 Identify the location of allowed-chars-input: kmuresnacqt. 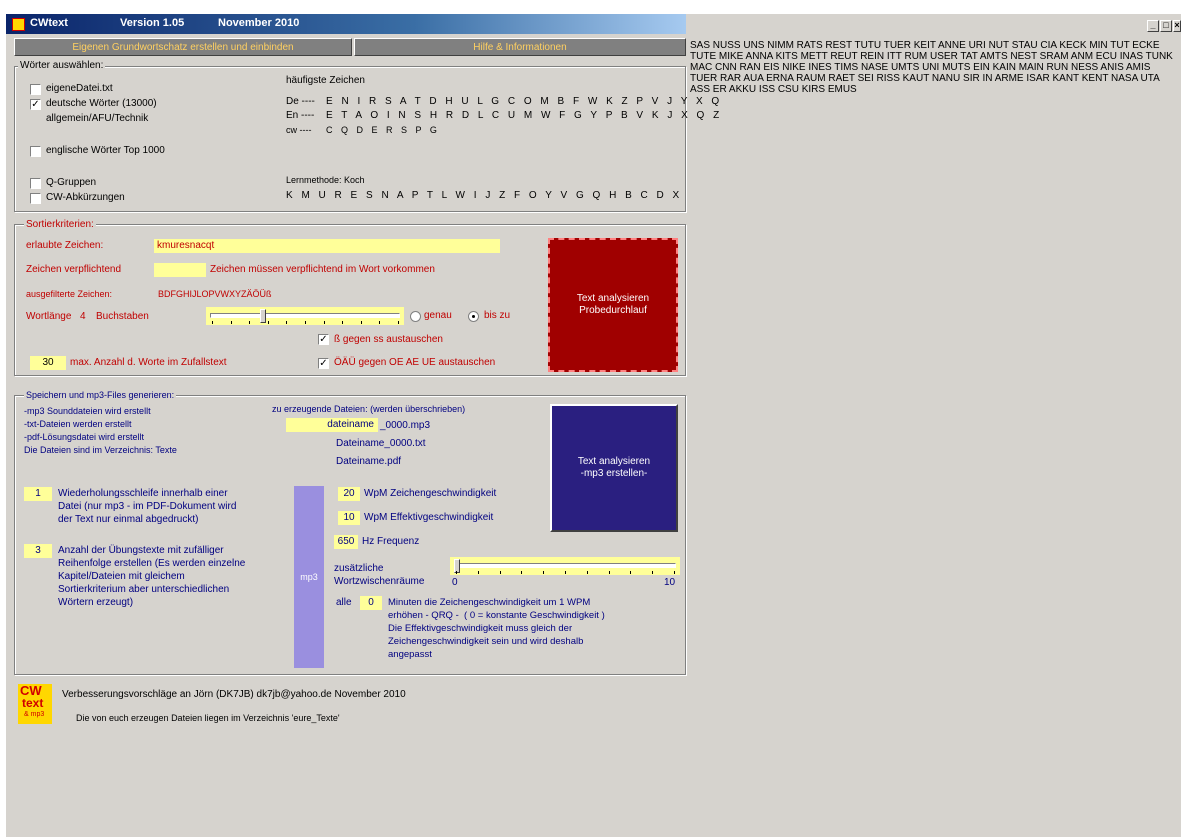
(327, 246).